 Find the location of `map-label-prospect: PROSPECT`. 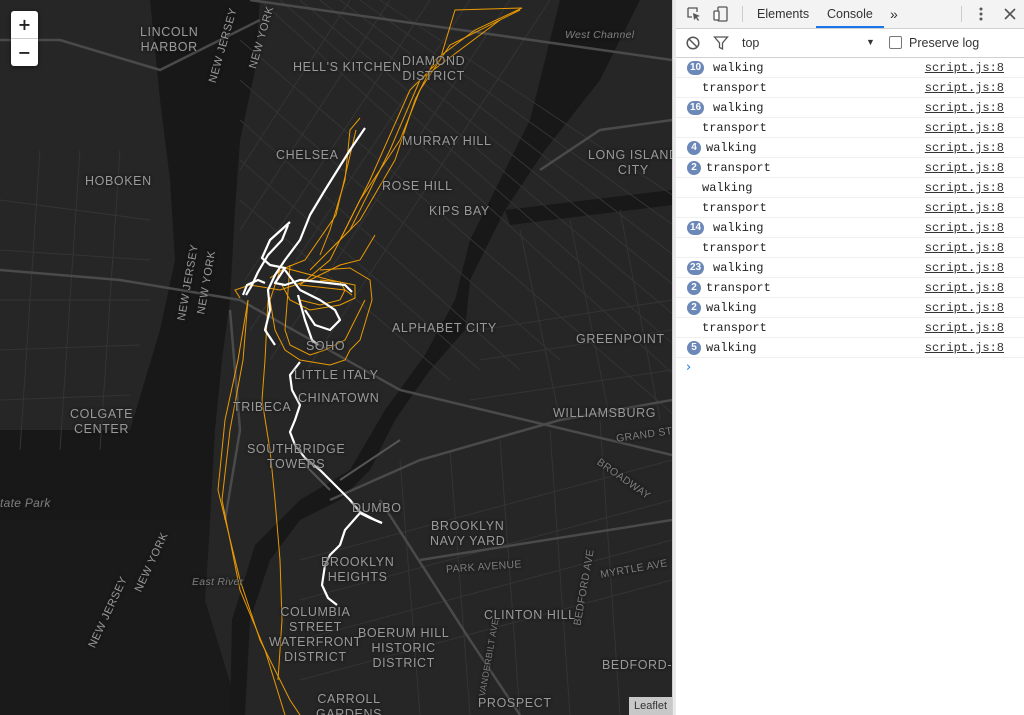

map-label-prospect: PROSPECT is located at coordinates (515, 703).